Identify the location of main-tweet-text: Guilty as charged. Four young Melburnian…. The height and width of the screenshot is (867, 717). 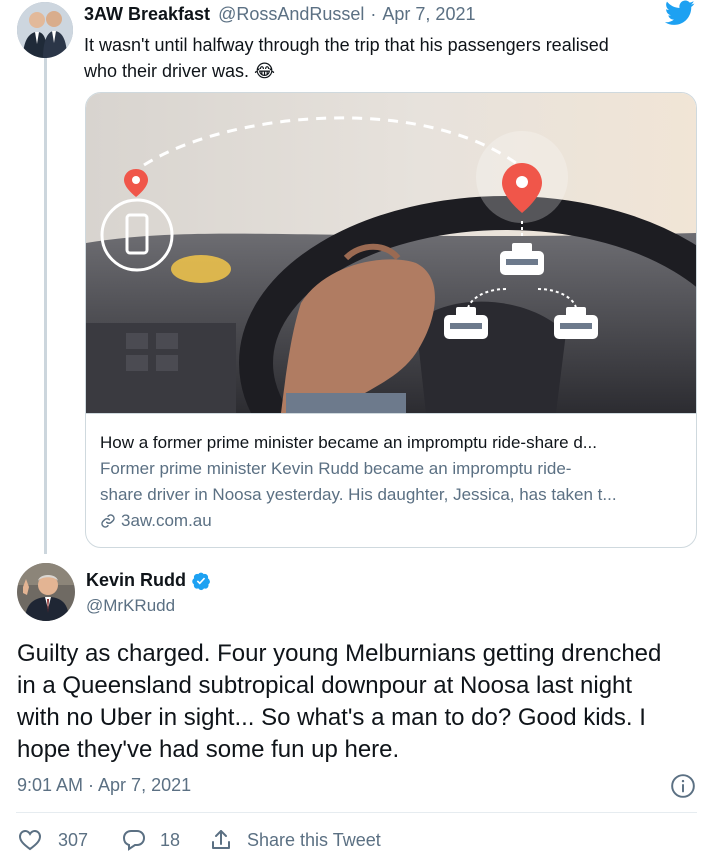
(339, 702).